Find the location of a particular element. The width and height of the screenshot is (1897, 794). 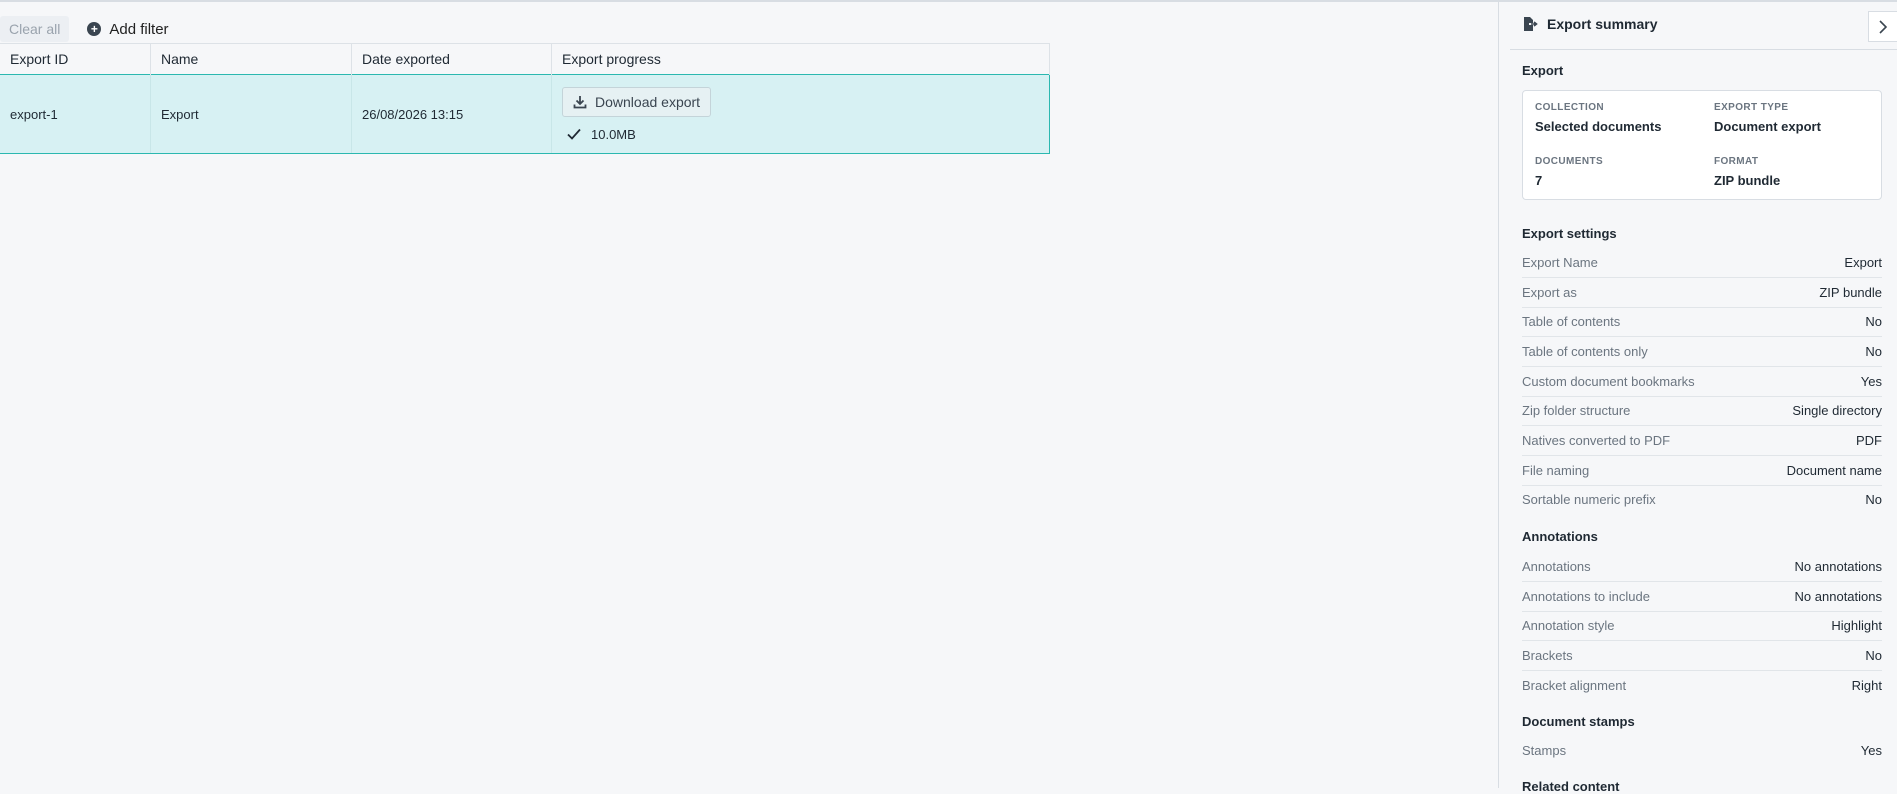

panel-header: Export summary is located at coordinates (1703, 26).